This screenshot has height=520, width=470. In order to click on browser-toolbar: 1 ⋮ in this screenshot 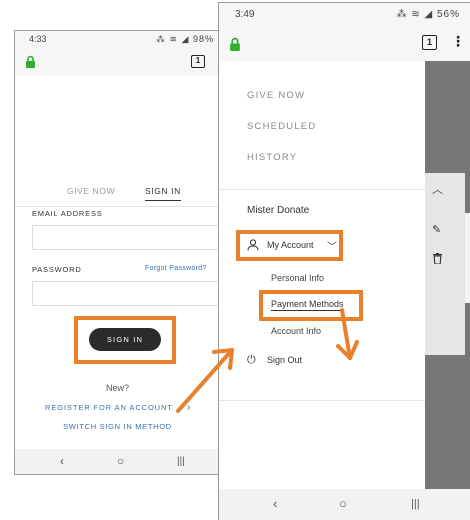, I will do `click(344, 44)`.